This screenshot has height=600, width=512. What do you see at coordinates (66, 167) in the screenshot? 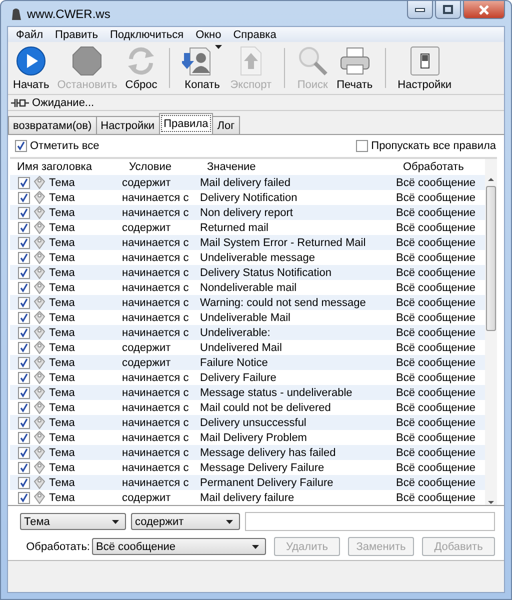
I see `column-header: Имя заголовка` at bounding box center [66, 167].